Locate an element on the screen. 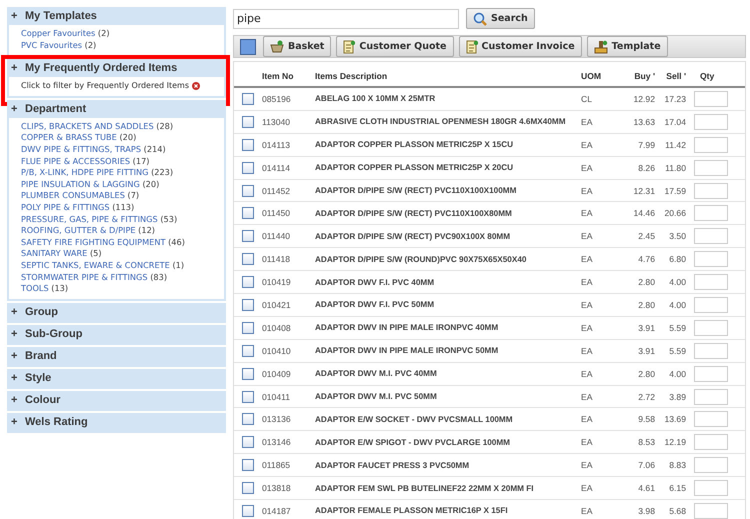 The height and width of the screenshot is (519, 750). section-title: Wels Rating is located at coordinates (56, 422).